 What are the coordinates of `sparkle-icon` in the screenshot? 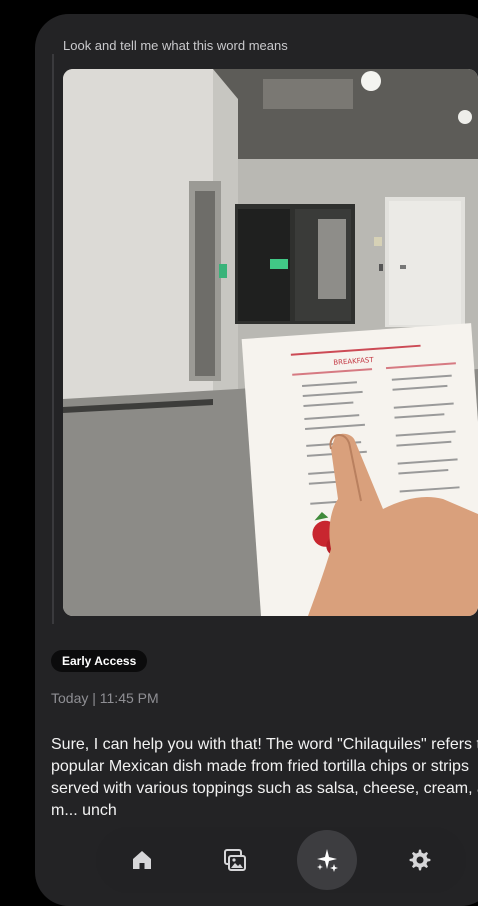 It's located at (328, 860).